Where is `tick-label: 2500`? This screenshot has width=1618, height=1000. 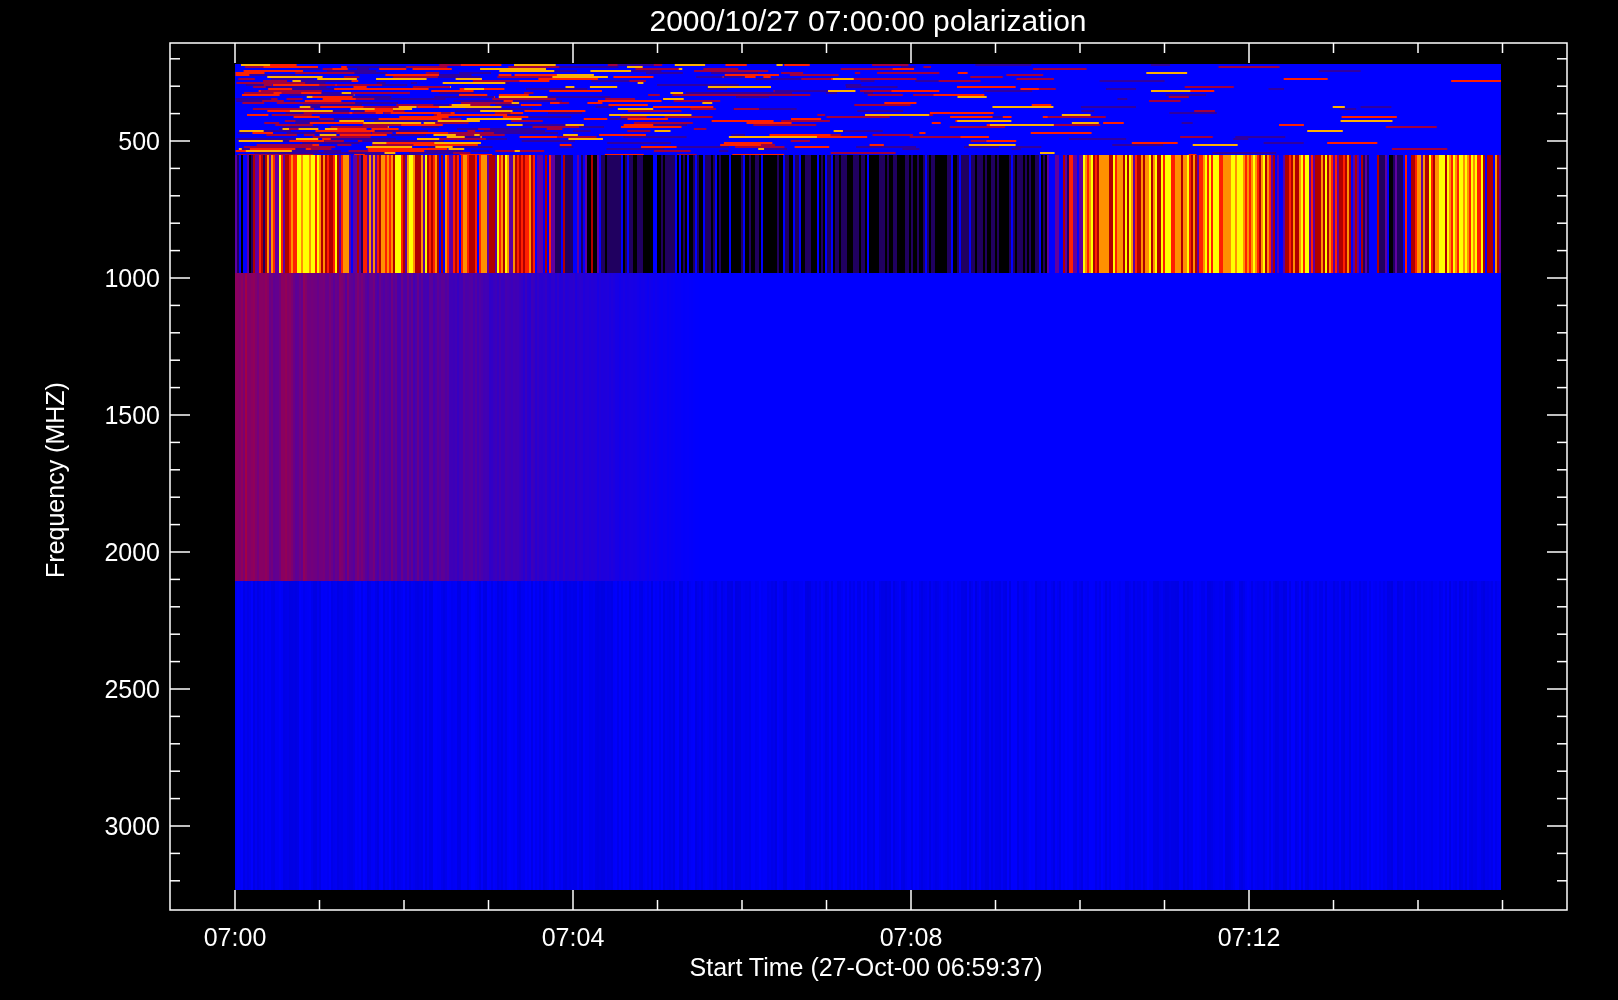
tick-label: 2500 is located at coordinates (132, 689).